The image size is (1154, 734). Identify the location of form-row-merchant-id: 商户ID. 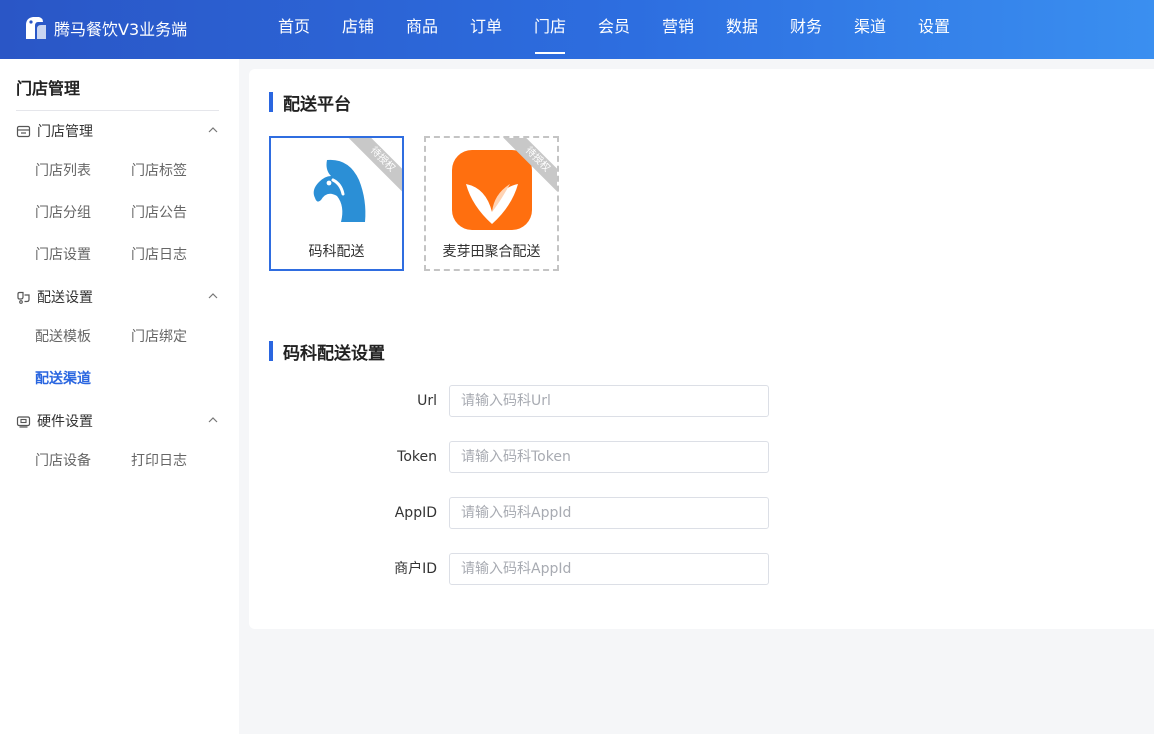
(701, 569).